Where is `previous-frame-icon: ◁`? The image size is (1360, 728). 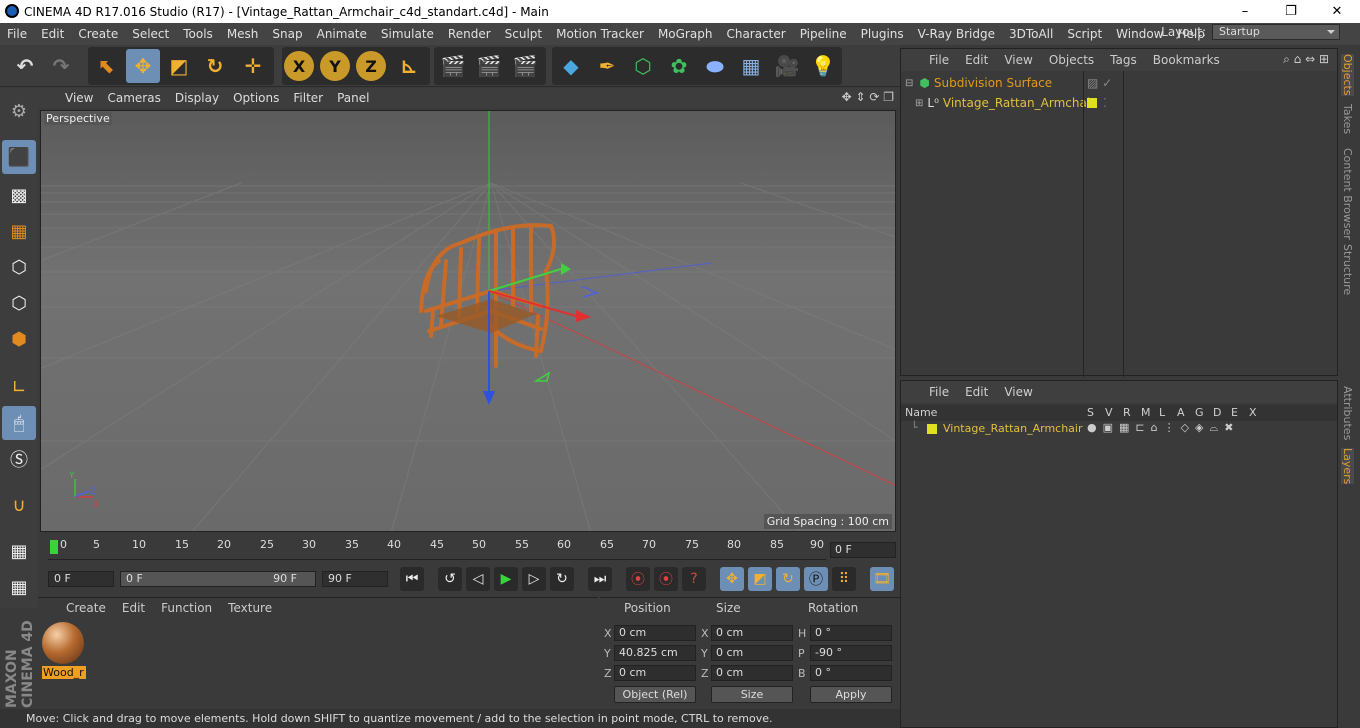 previous-frame-icon: ◁ is located at coordinates (478, 579).